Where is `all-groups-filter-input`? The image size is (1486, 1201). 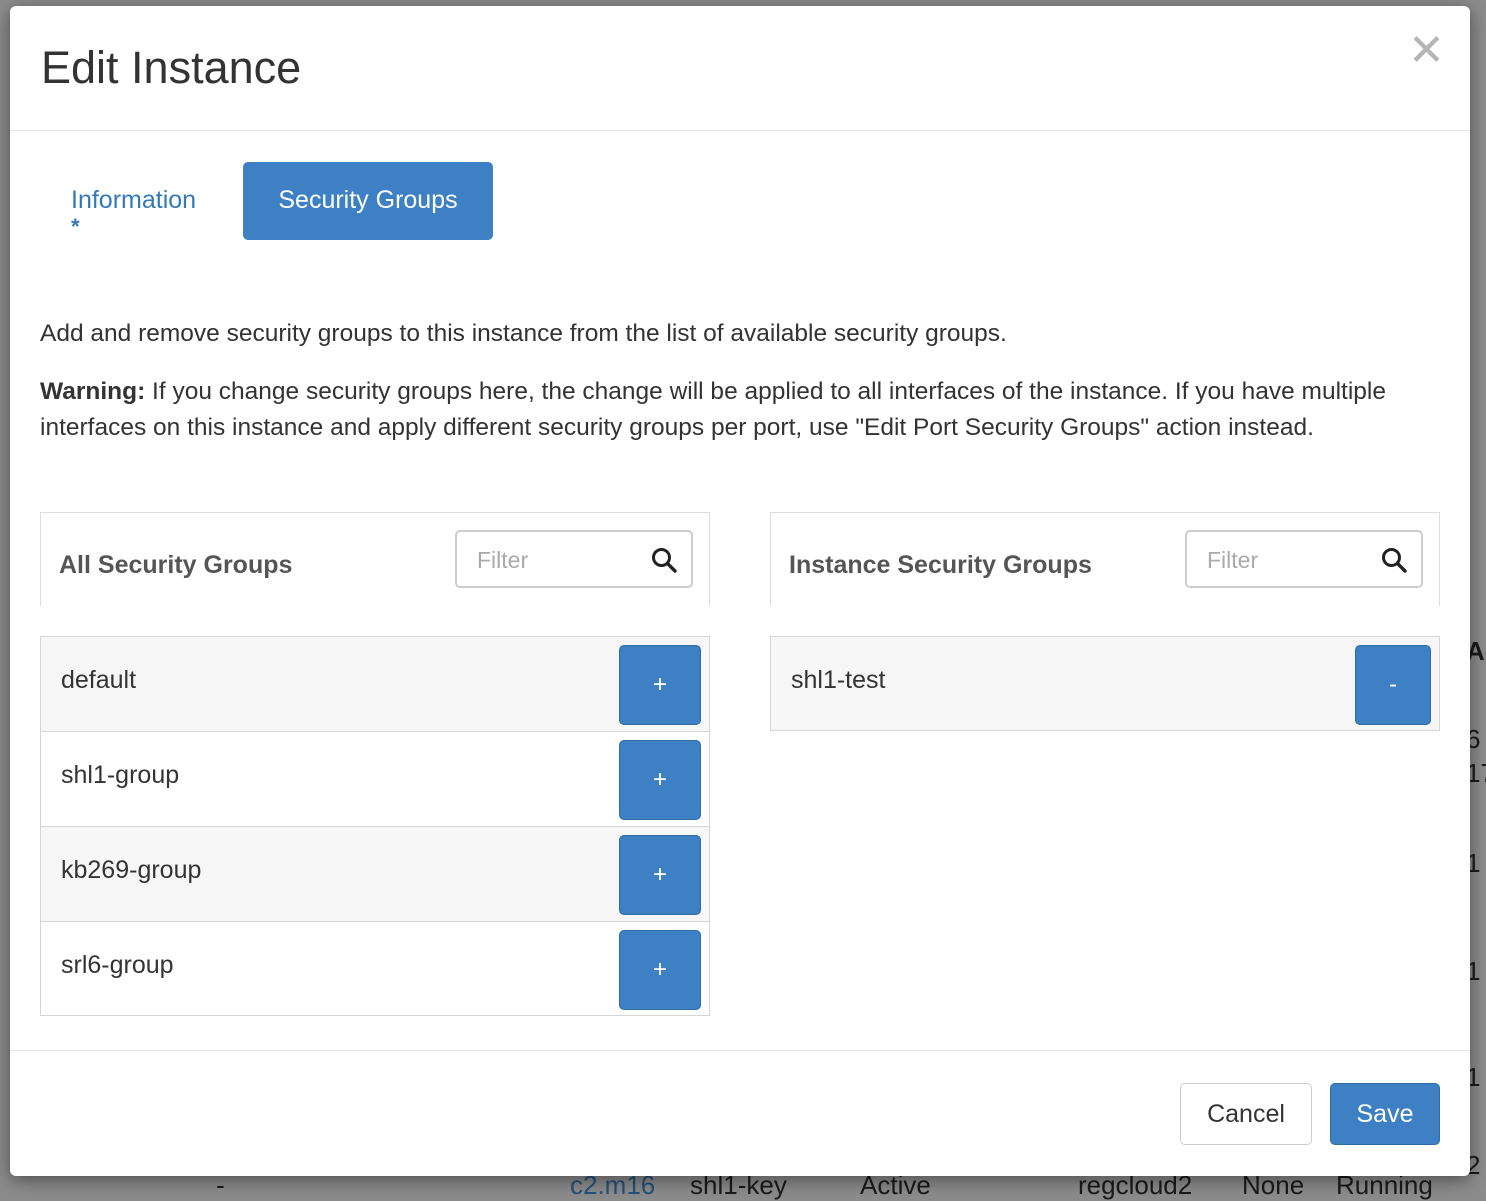 all-groups-filter-input is located at coordinates (557, 560).